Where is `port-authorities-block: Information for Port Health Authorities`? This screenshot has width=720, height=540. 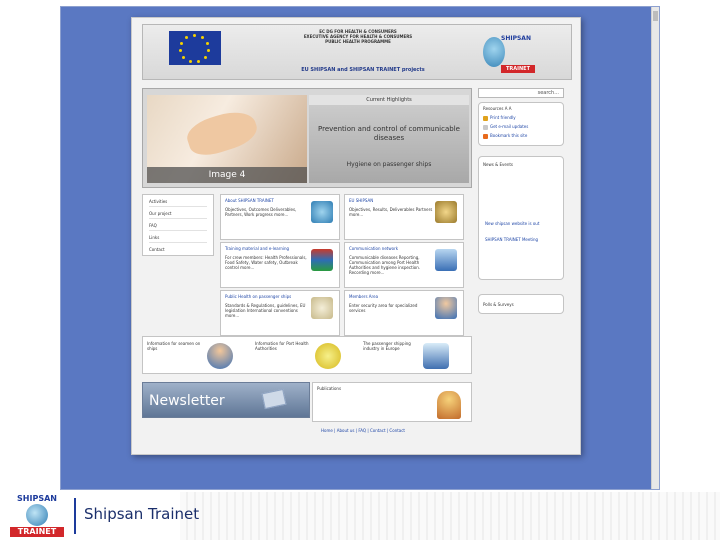
port-authorities-block: Information for Port Health Authorities is located at coordinates (306, 356).